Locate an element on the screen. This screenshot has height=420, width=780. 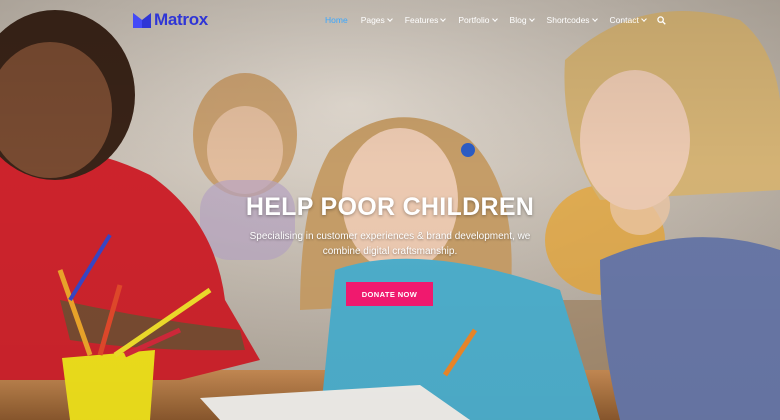
brand-logo: Matrox is located at coordinates (170, 20).